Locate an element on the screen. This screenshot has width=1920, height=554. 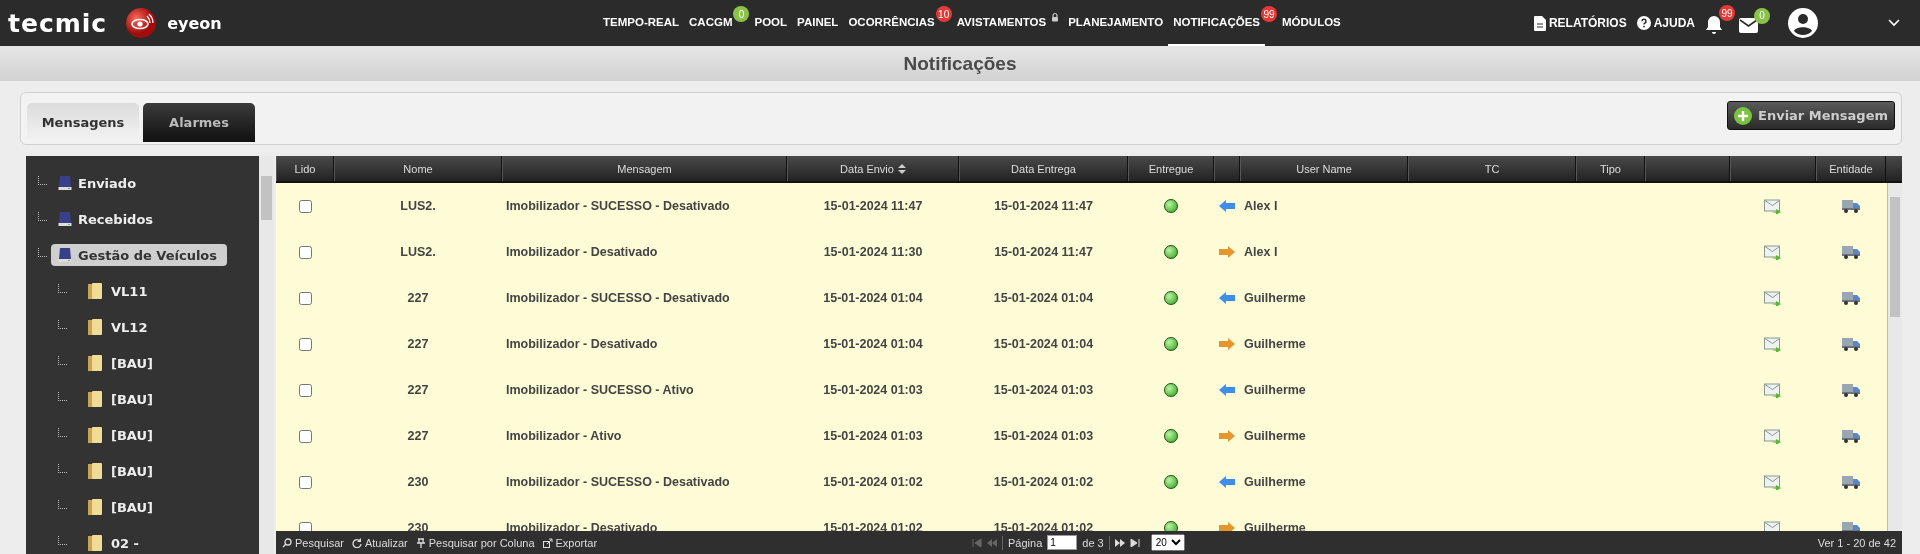
avatar-icon is located at coordinates (1803, 23).